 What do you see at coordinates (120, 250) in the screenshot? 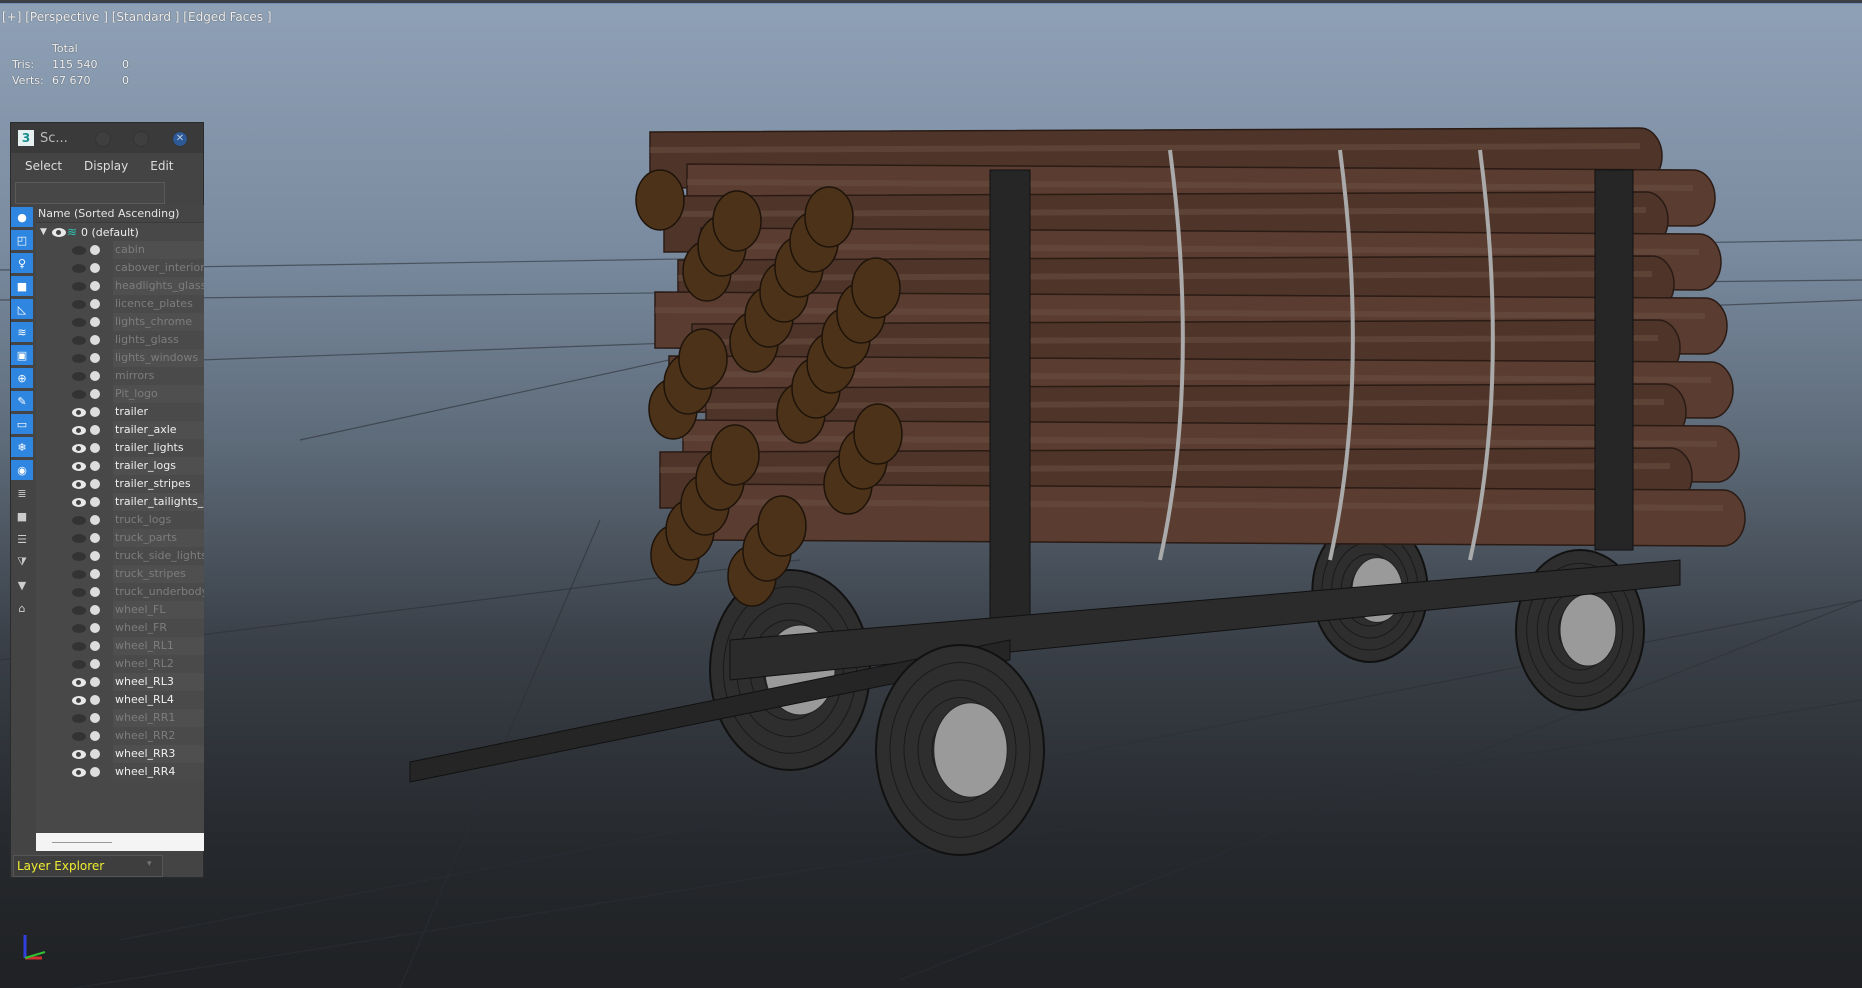
I see `layer-row: cabin` at bounding box center [120, 250].